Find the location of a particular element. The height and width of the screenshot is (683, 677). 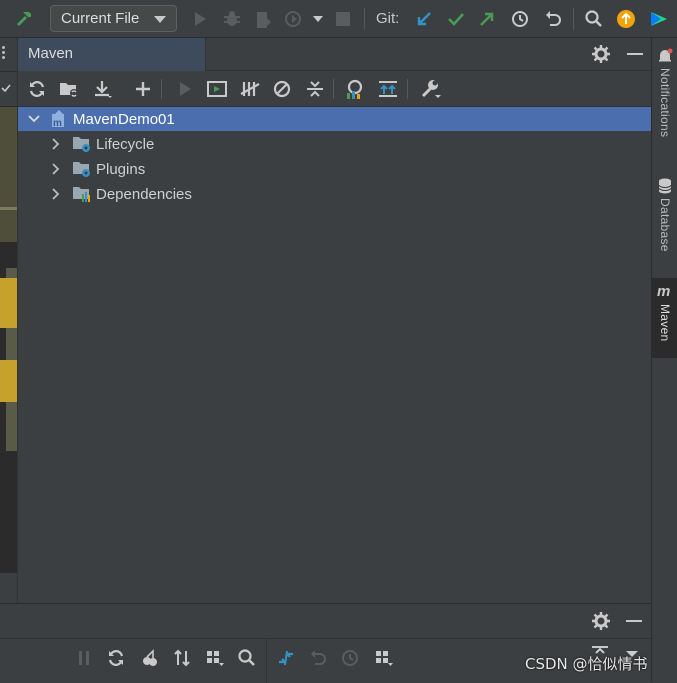

tree-node-maven-project: m MavenDemo01 is located at coordinates (335, 119).